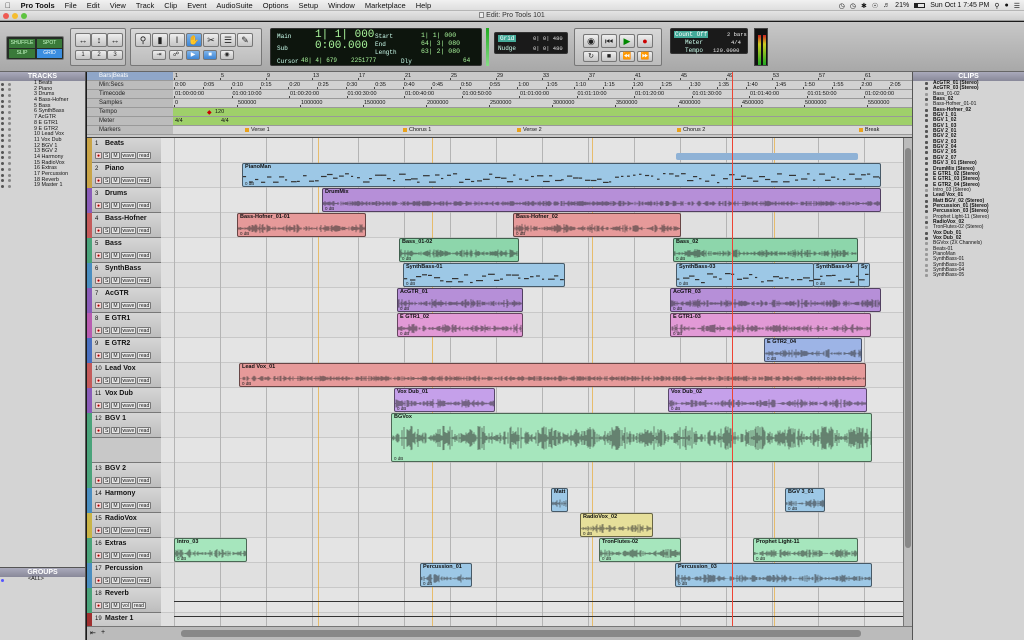 This screenshot has width=1024, height=640. Describe the element at coordinates (93, 5) in the screenshot. I see `menu-edit: Edit` at that location.